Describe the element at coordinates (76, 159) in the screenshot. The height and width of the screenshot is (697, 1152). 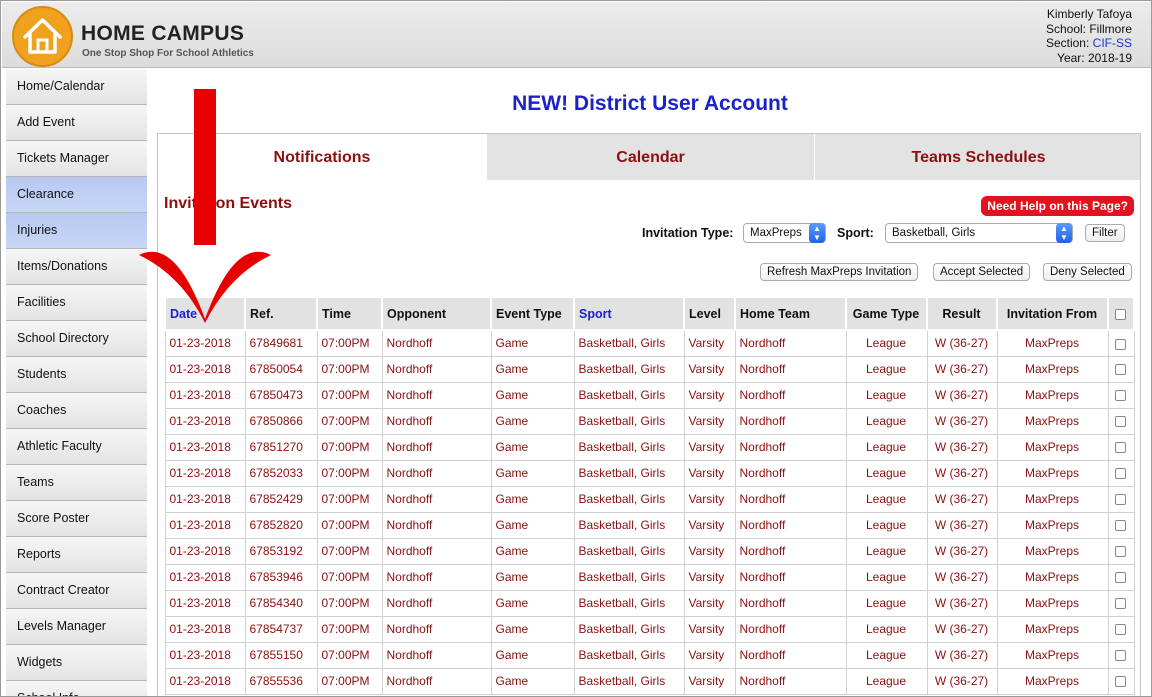
I see `sidebar-item-tickets-manager: Tickets Manager` at that location.